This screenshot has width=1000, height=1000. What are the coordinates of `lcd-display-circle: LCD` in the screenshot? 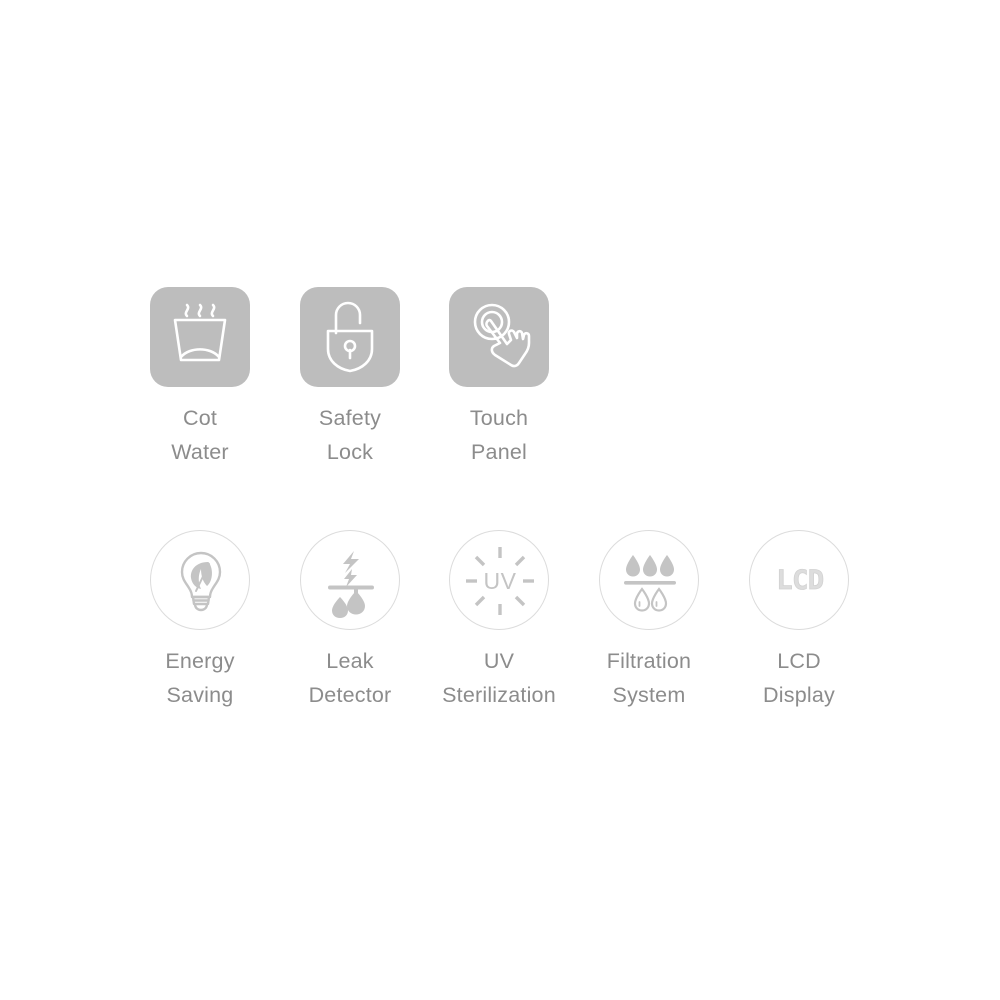 It's located at (799, 580).